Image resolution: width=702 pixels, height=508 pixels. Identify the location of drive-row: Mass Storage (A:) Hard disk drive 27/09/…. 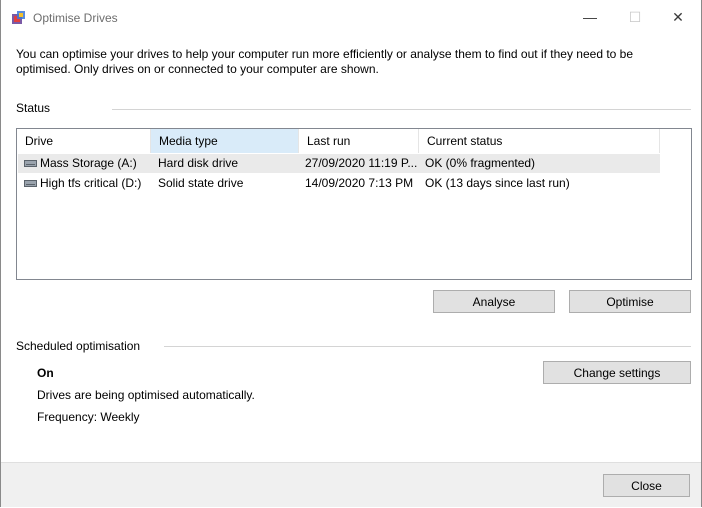
(339, 163).